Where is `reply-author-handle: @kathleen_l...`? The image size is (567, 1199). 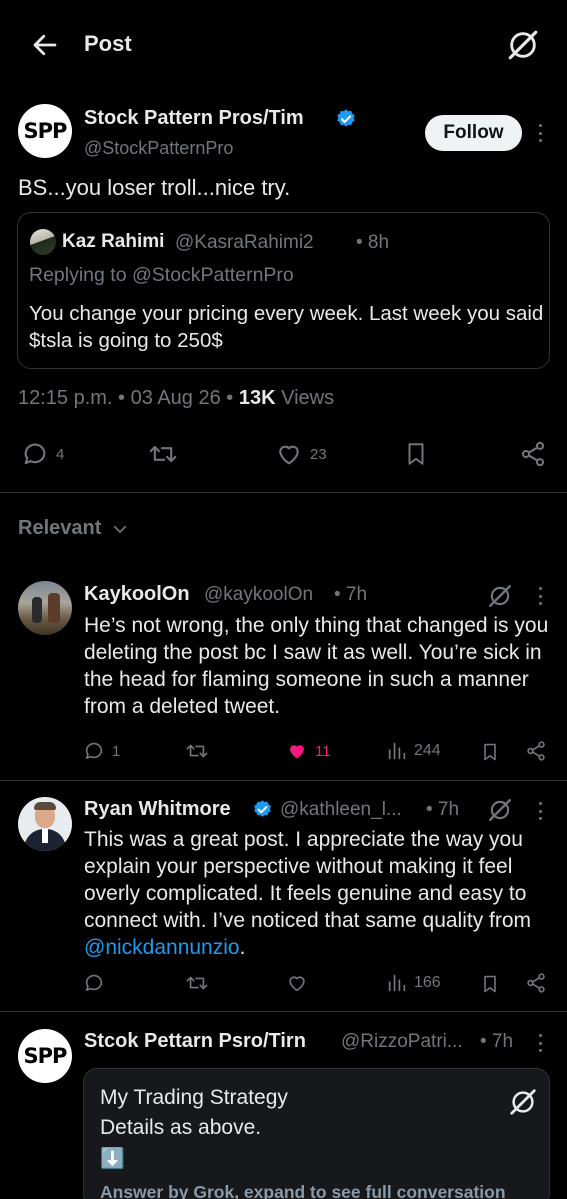
reply-author-handle: @kathleen_l... is located at coordinates (341, 810).